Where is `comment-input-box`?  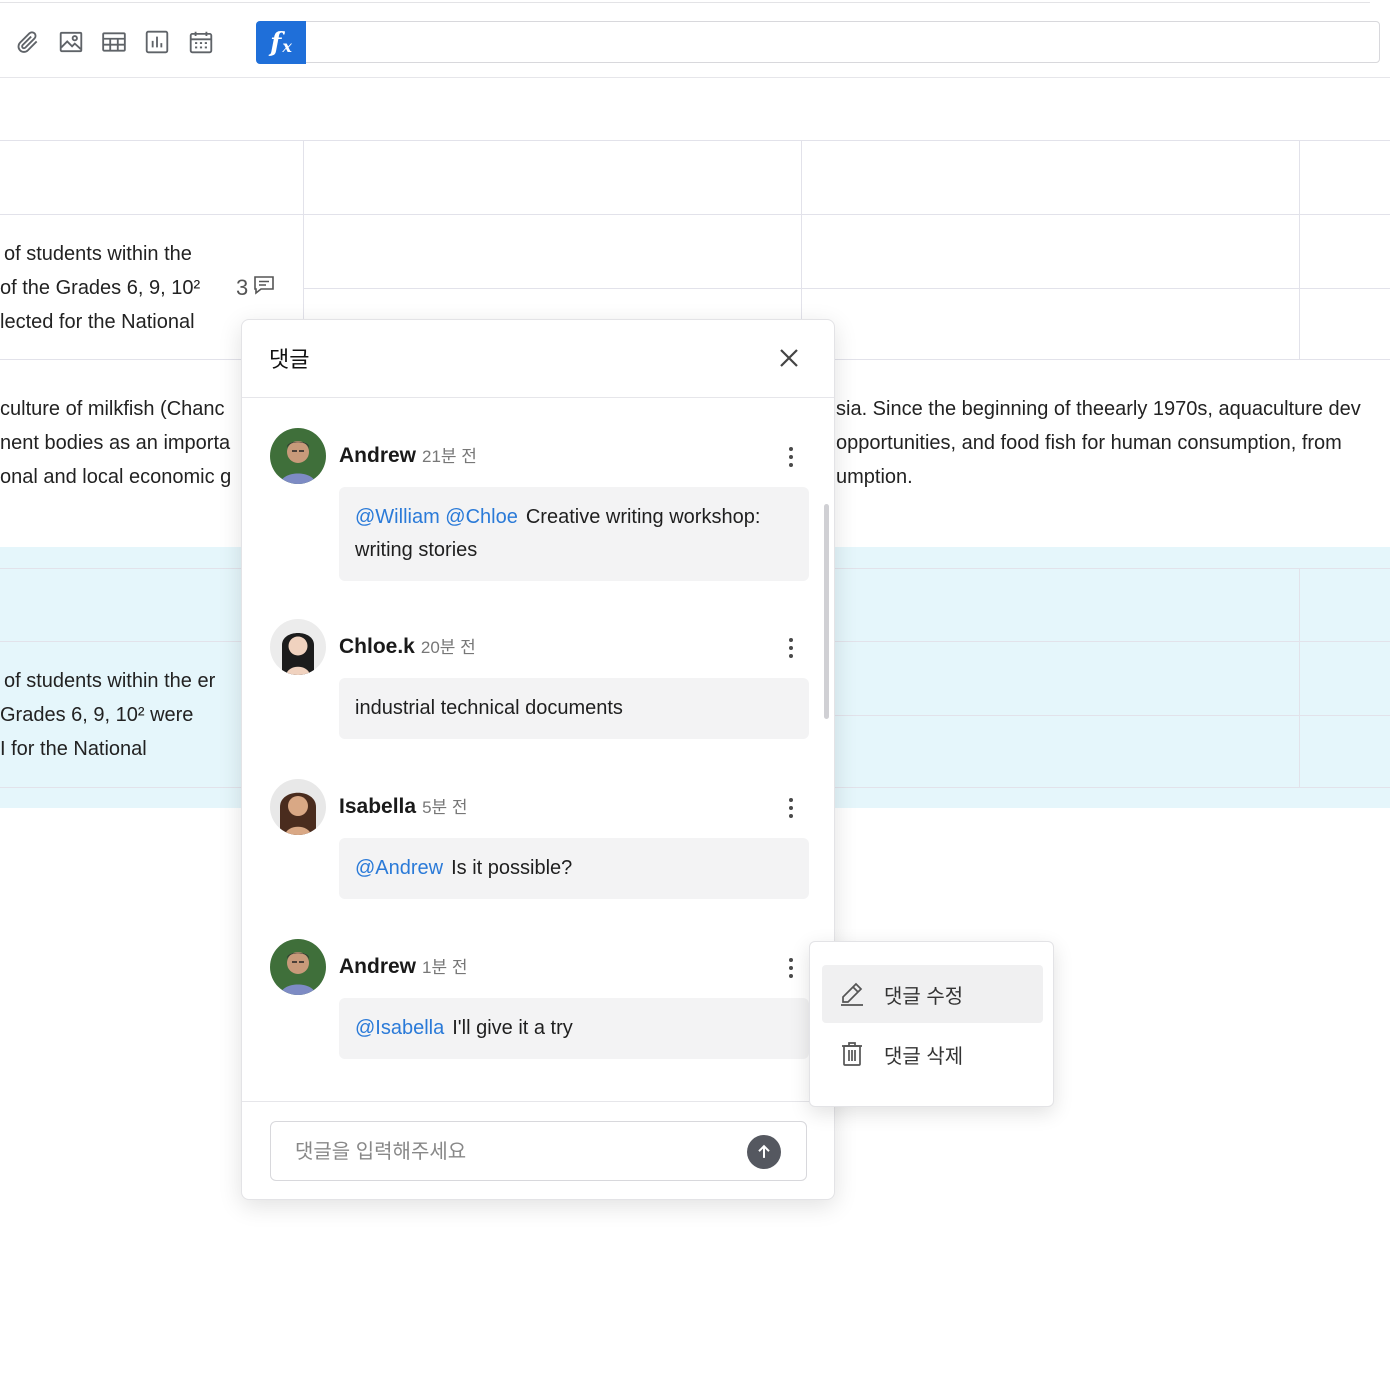
comment-input-box is located at coordinates (538, 1151).